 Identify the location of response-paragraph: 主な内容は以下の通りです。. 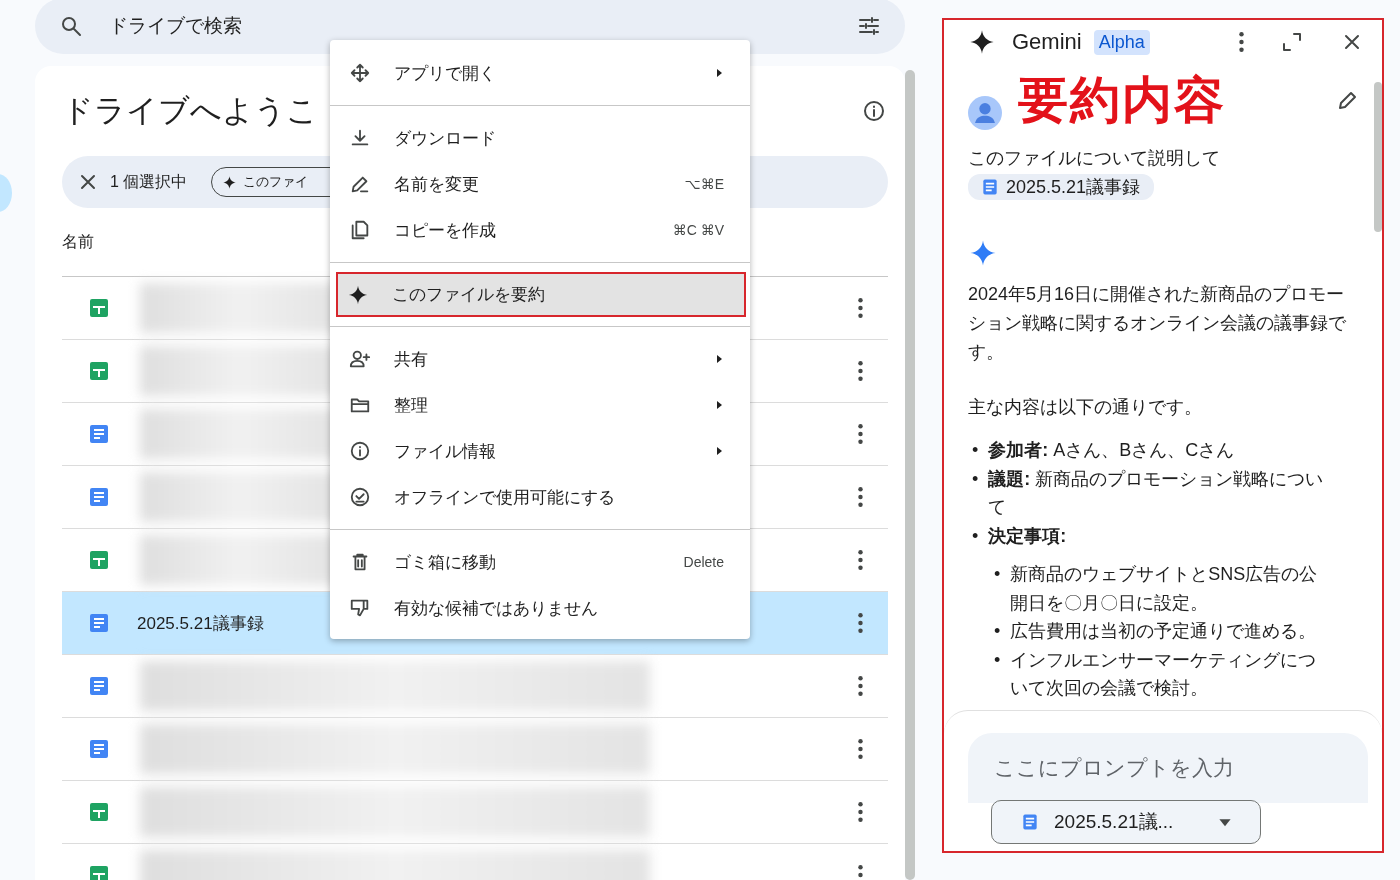
(1085, 407).